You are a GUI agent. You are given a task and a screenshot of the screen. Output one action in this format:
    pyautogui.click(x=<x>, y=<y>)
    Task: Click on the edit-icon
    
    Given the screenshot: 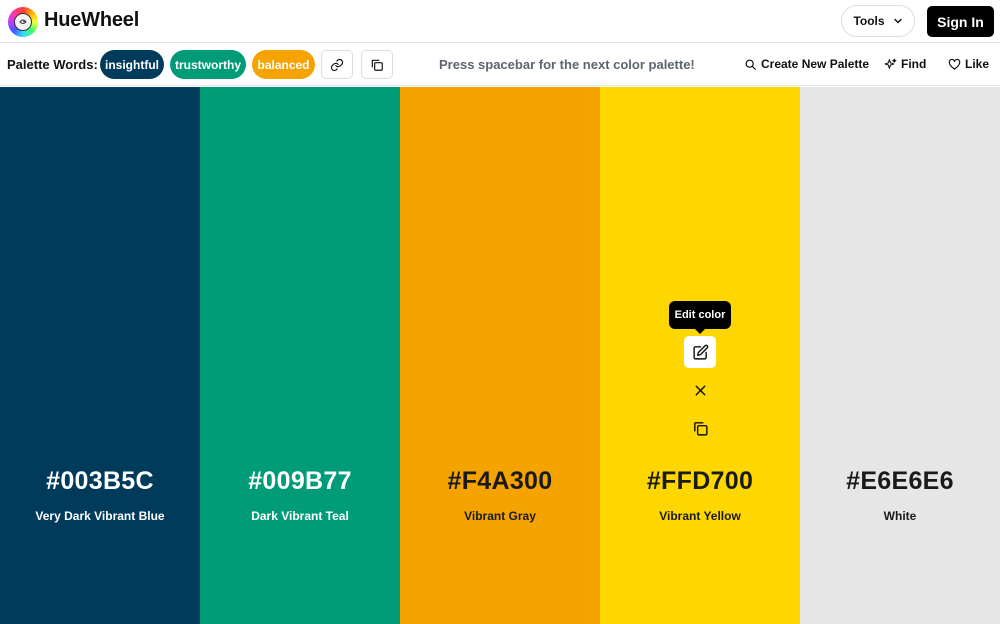 What is the action you would take?
    pyautogui.click(x=700, y=352)
    